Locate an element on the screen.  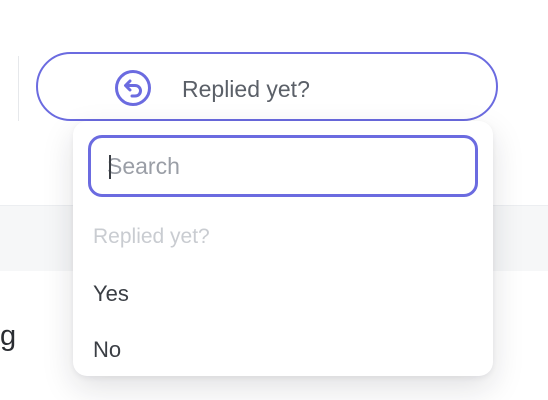
option-group-label: Replied yet? is located at coordinates (151, 236).